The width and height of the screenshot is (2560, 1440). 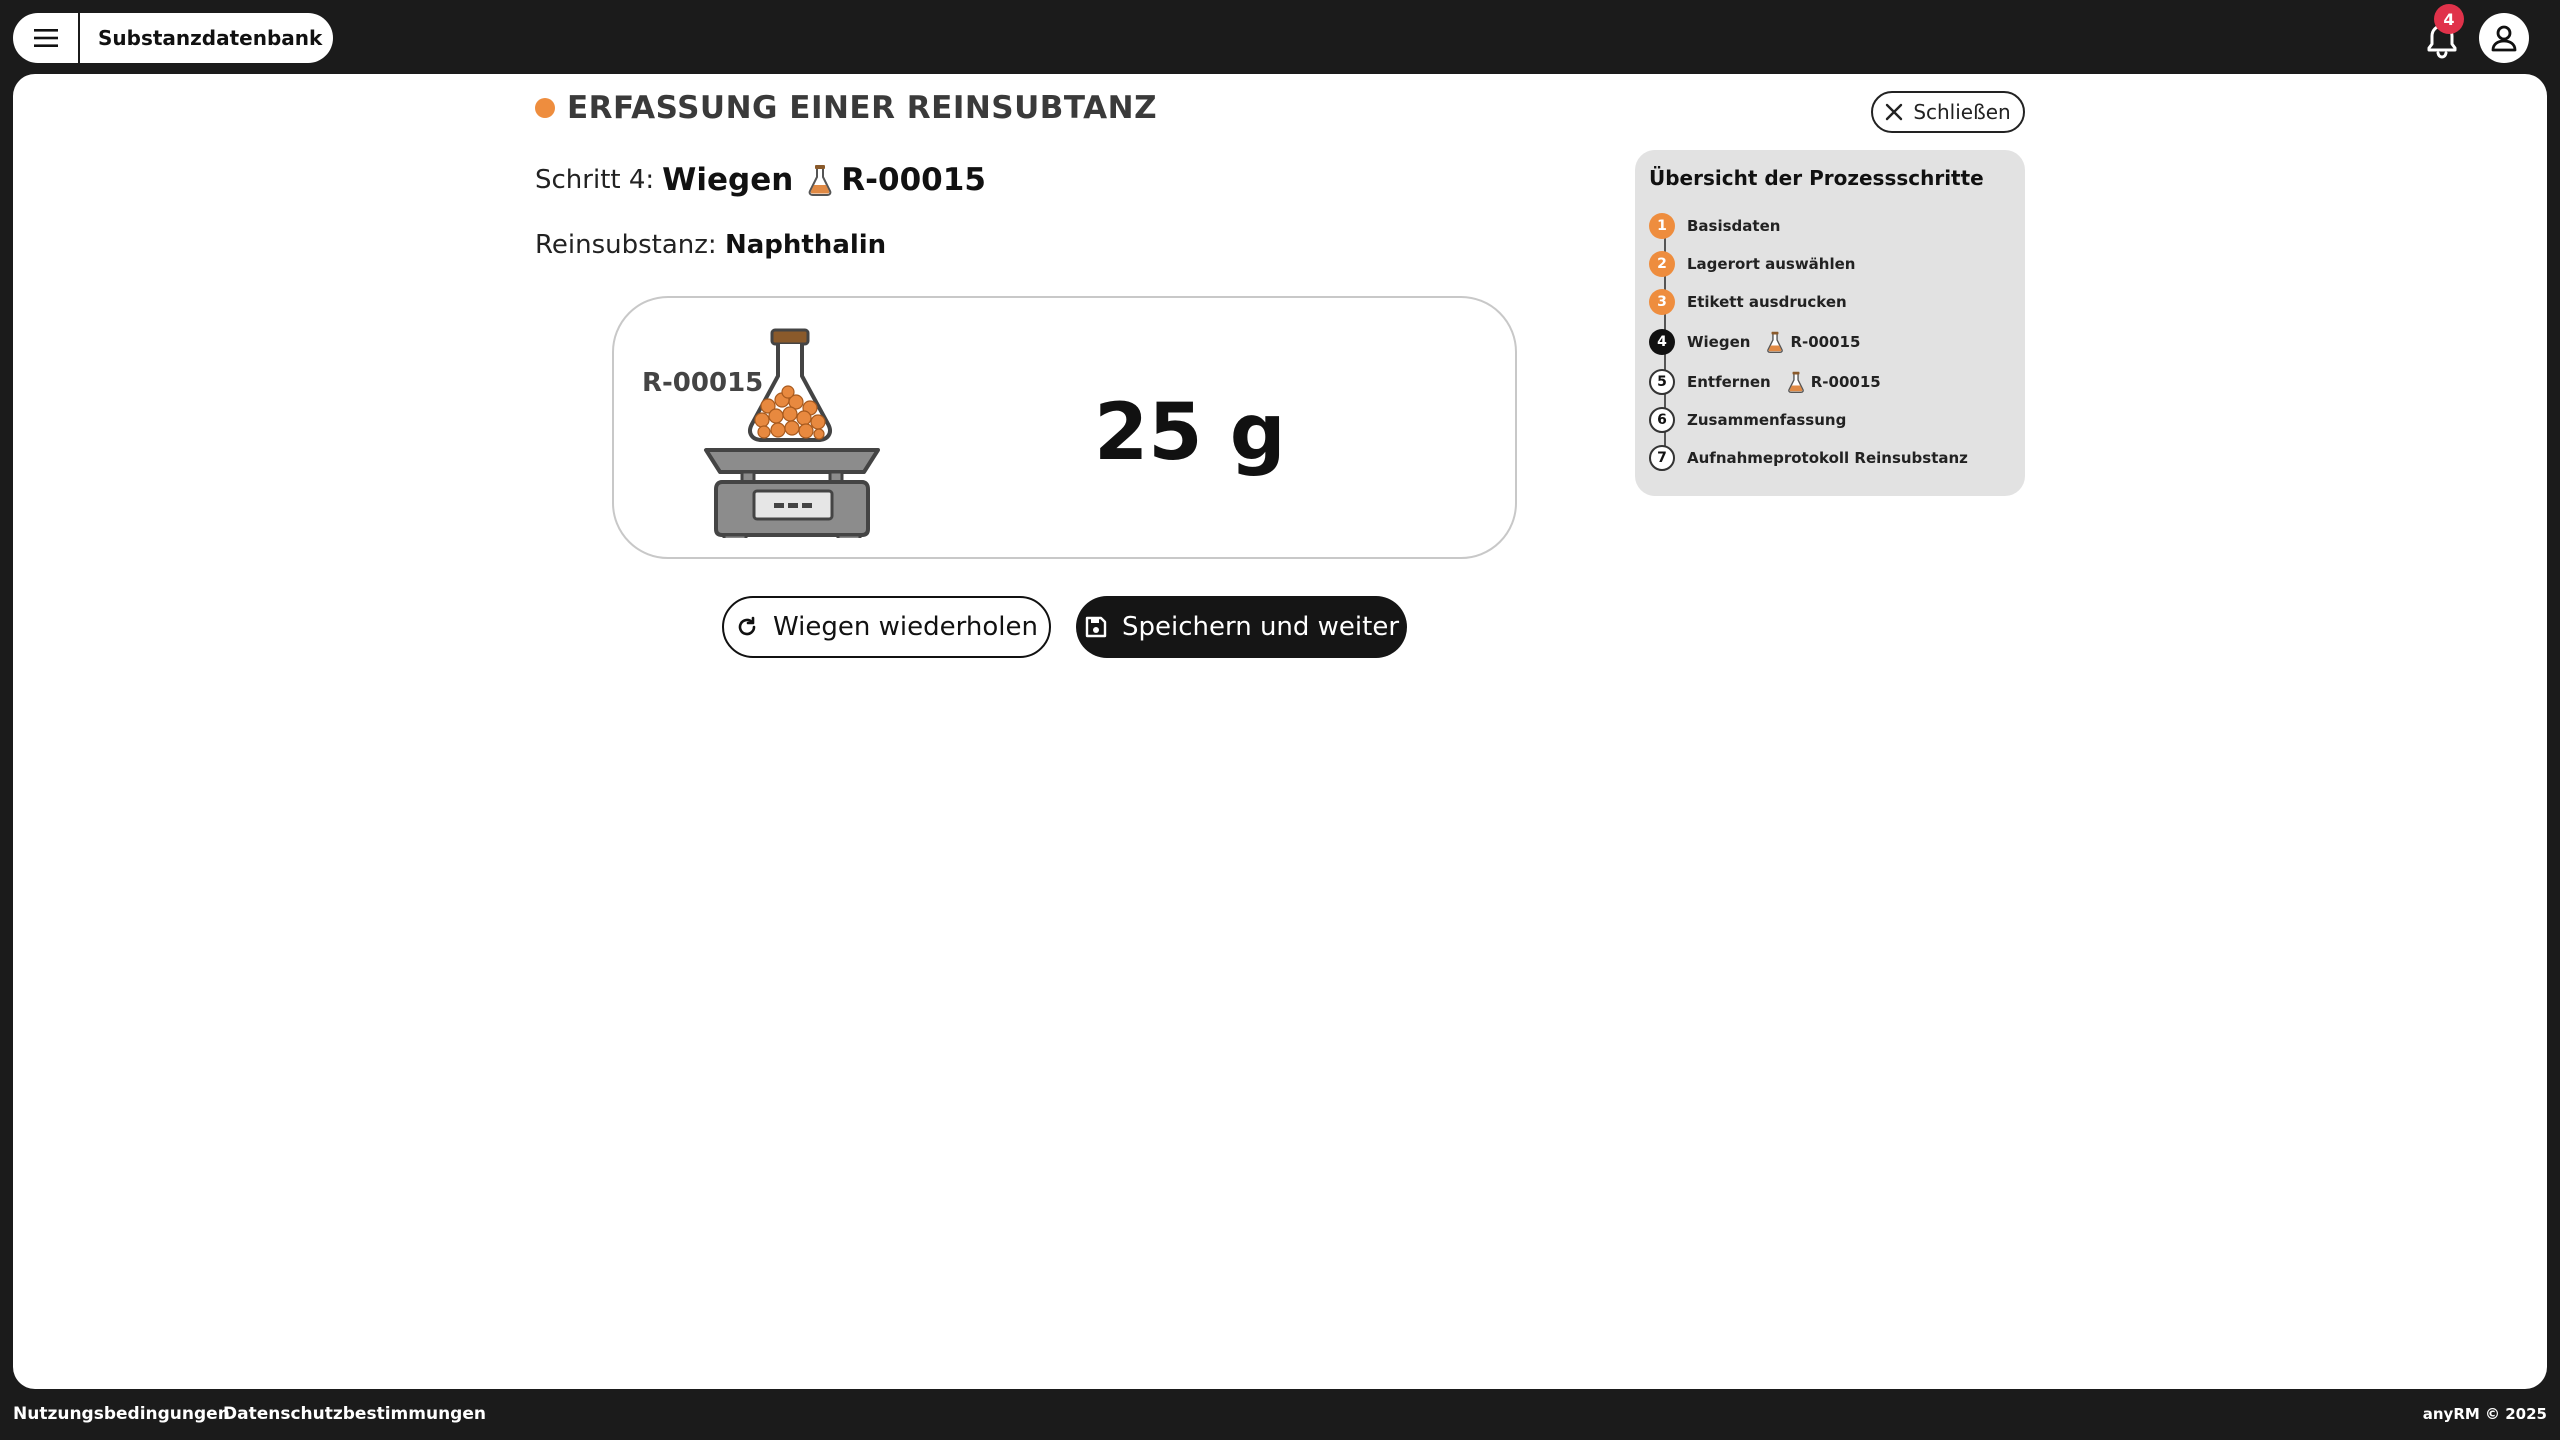 I want to click on weighing-panel: R-00015 25 g, so click(x=1064, y=427).